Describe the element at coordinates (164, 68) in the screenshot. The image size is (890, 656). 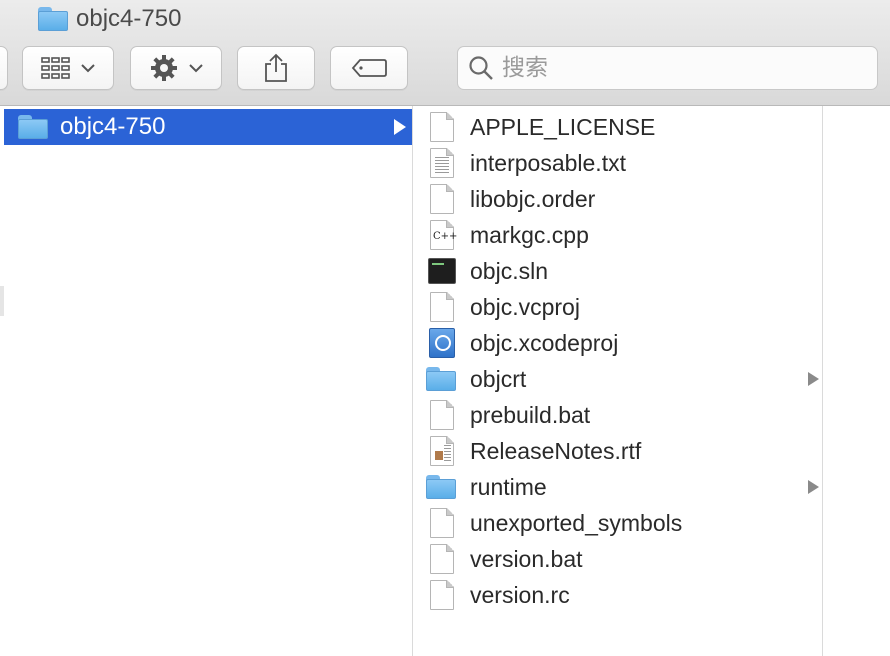
I see `gear-icon` at that location.